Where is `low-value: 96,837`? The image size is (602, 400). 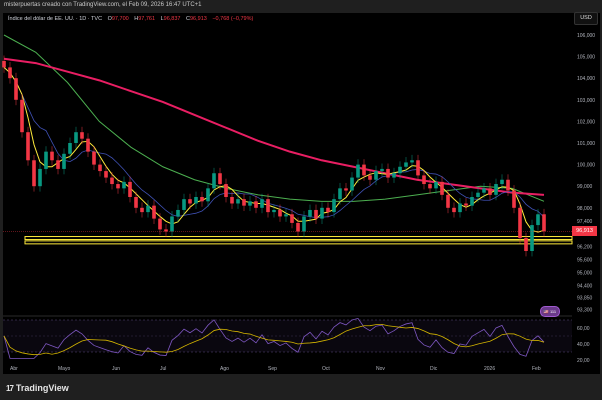 low-value: 96,837 is located at coordinates (172, 19).